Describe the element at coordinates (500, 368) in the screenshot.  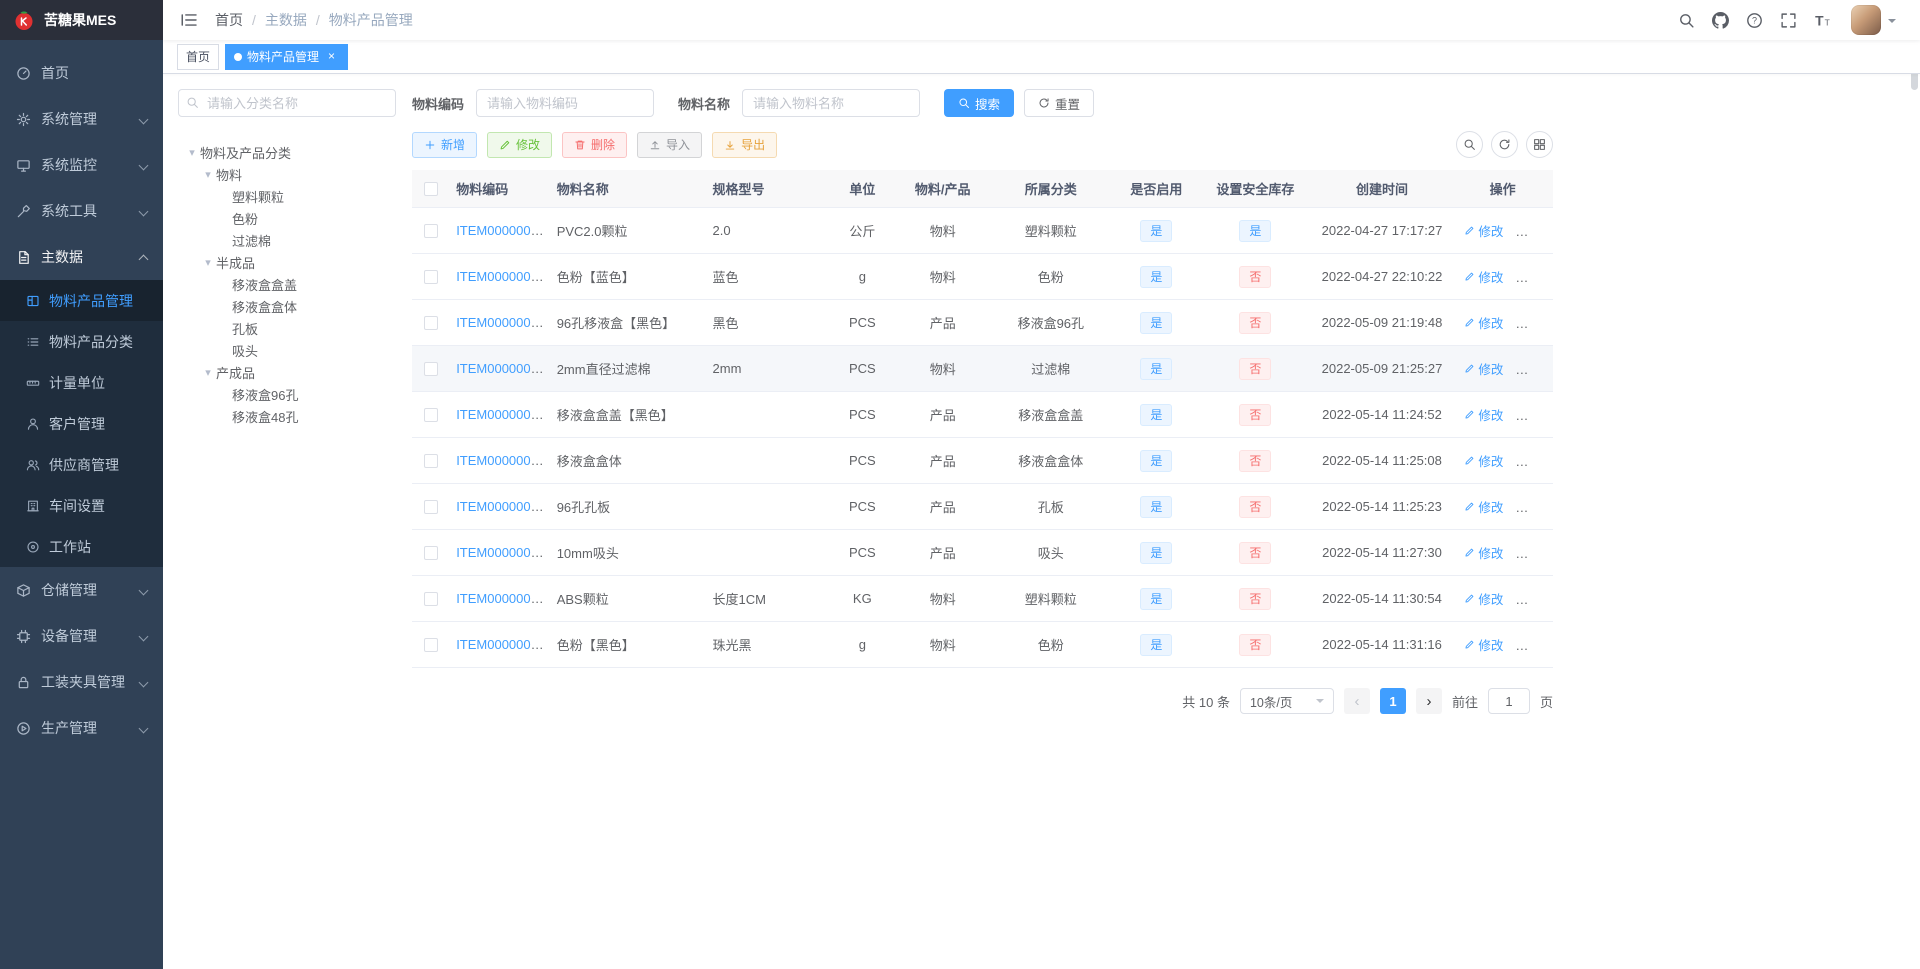
I see `material-code-link: ITEM00000049` at that location.